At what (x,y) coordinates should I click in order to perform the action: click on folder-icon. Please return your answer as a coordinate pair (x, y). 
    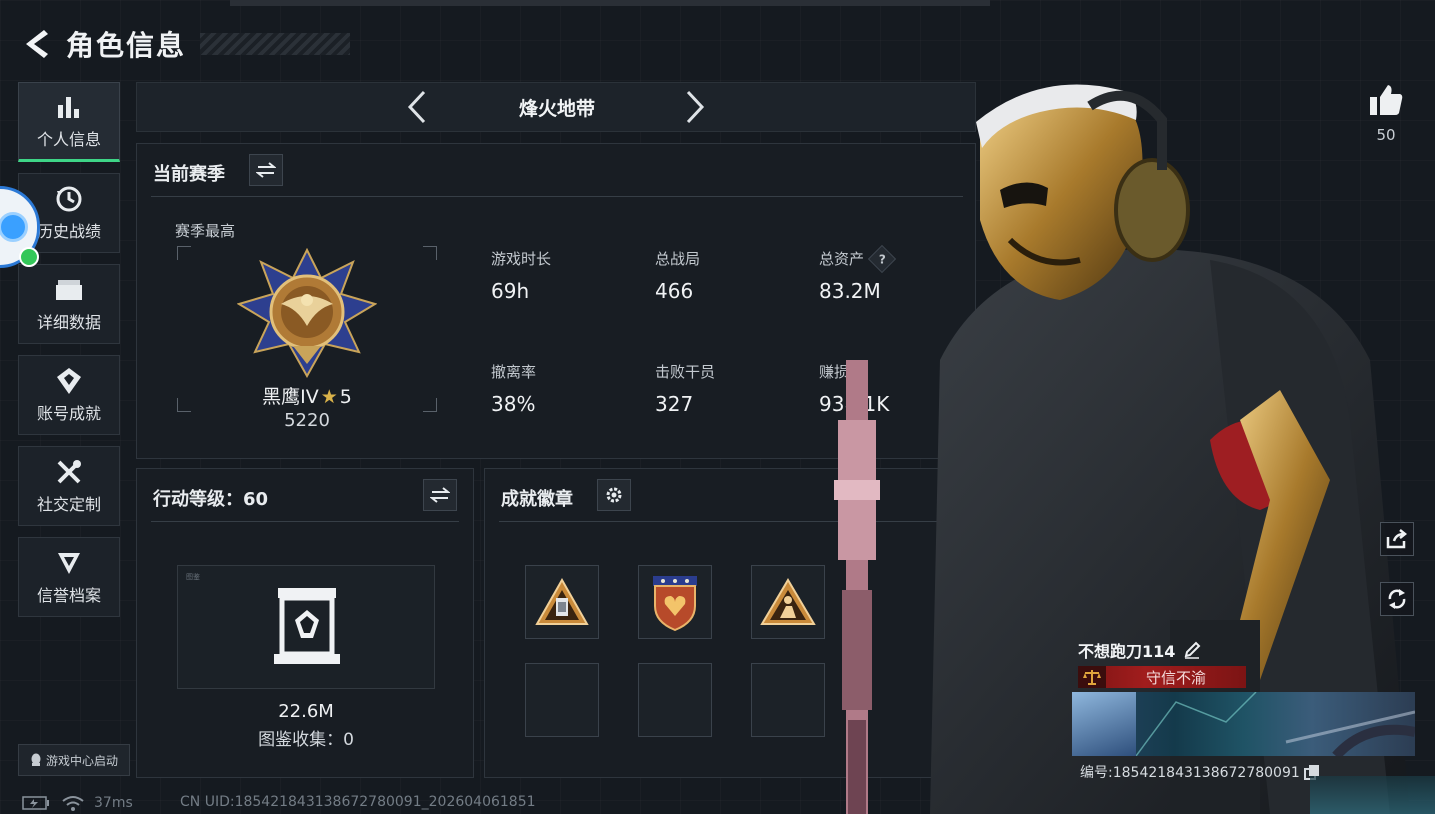
    Looking at the image, I should click on (69, 290).